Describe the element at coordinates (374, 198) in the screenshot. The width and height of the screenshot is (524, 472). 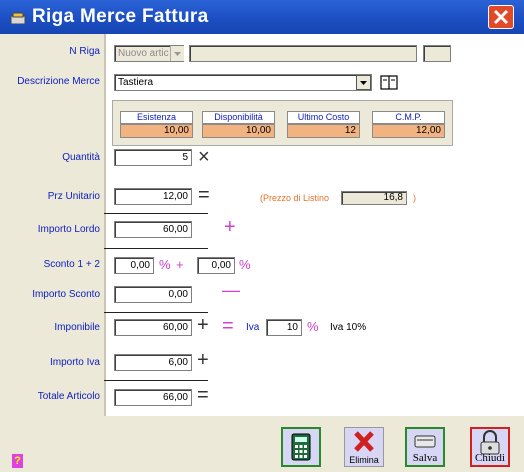
I see `listino-value: 16,8` at that location.